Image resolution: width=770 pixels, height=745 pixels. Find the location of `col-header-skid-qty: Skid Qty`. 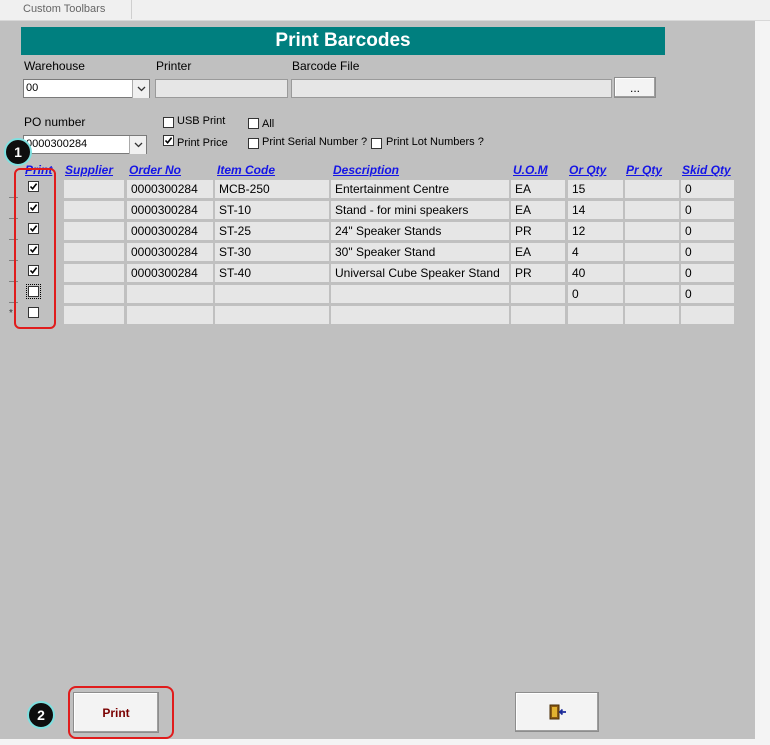

col-header-skid-qty: Skid Qty is located at coordinates (706, 170).